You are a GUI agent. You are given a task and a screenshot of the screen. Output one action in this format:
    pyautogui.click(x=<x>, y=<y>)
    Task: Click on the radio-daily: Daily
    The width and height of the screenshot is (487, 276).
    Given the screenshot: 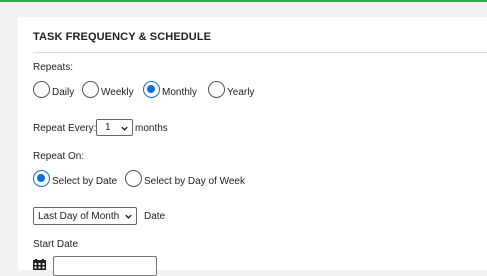 What is the action you would take?
    pyautogui.click(x=53, y=89)
    